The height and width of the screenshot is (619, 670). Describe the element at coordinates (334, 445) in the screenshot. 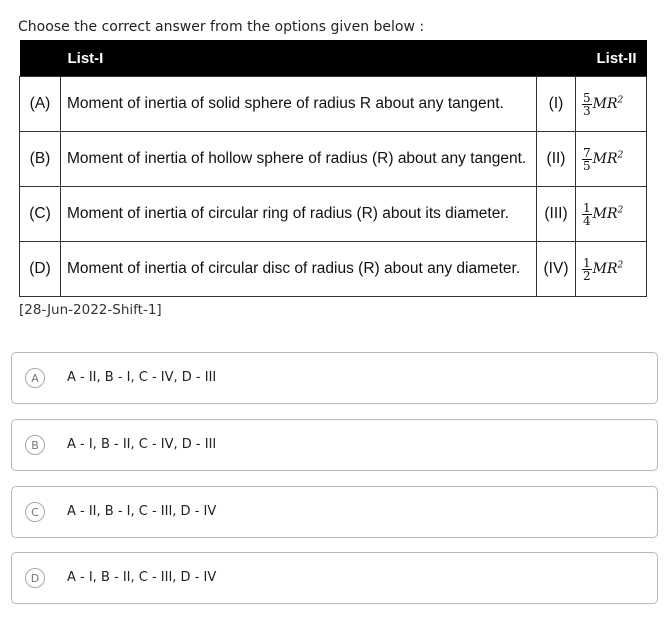

I see `option-b: B A - I, B - II, C - IV, D - III` at that location.